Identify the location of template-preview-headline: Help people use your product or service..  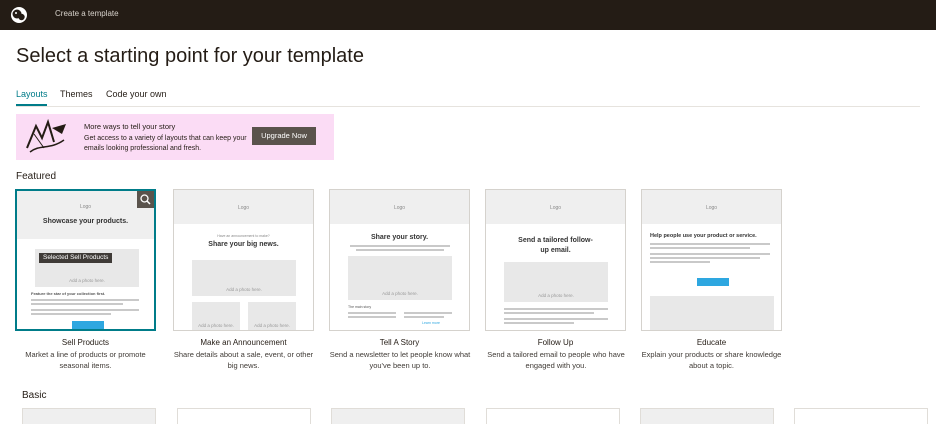
(703, 236).